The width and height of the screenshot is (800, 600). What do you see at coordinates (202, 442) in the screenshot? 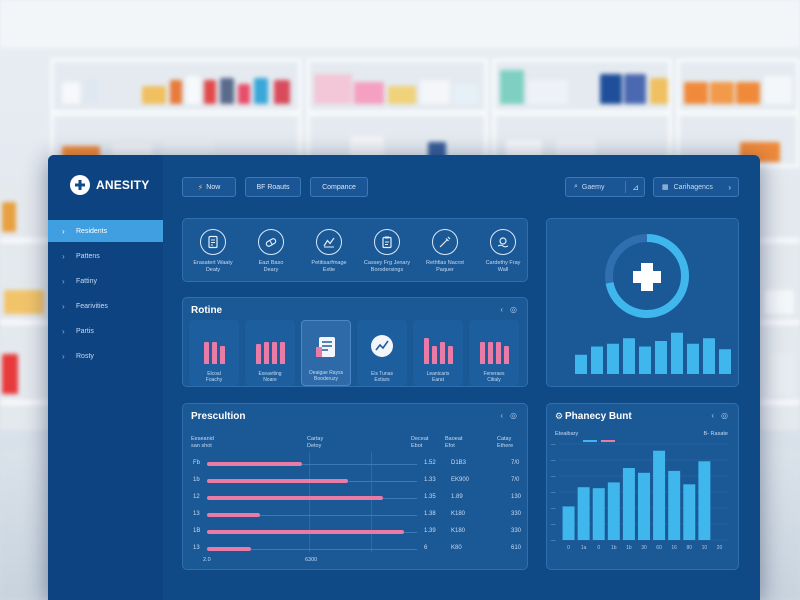
I see `column-header: Eeseanid san shot` at bounding box center [202, 442].